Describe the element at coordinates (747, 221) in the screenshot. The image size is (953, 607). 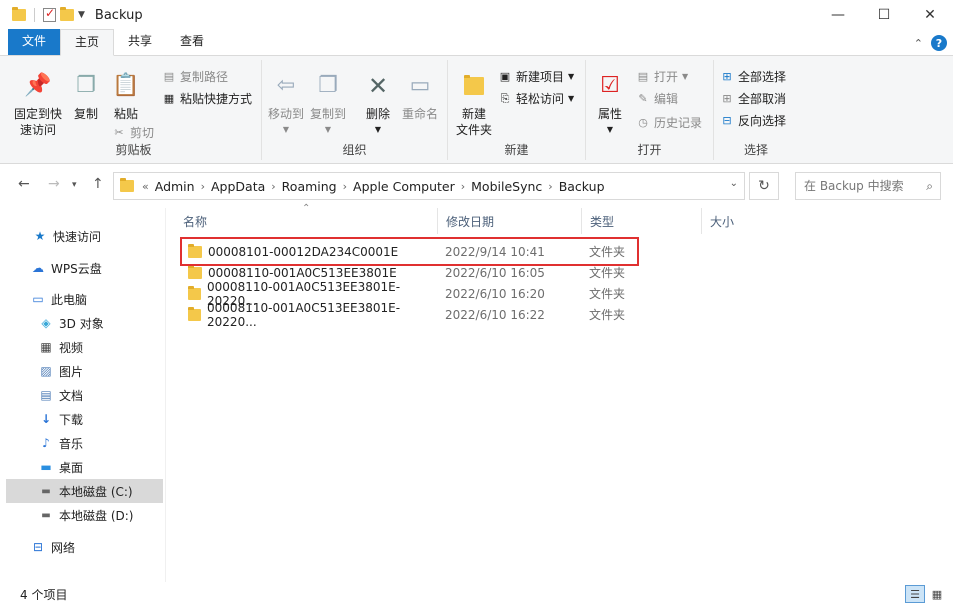
I see `column-header-size: 大小` at that location.